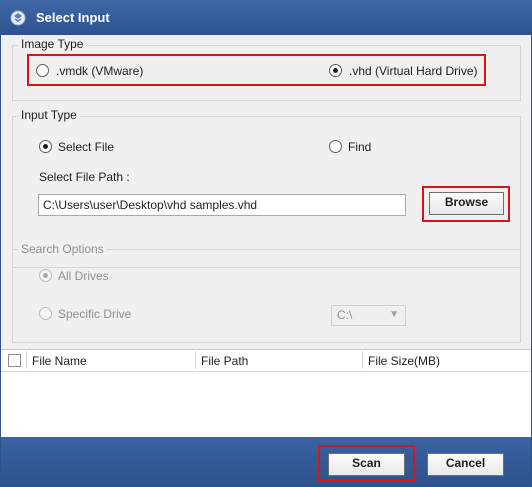  What do you see at coordinates (86, 147) in the screenshot?
I see `select-file-label: Select File` at bounding box center [86, 147].